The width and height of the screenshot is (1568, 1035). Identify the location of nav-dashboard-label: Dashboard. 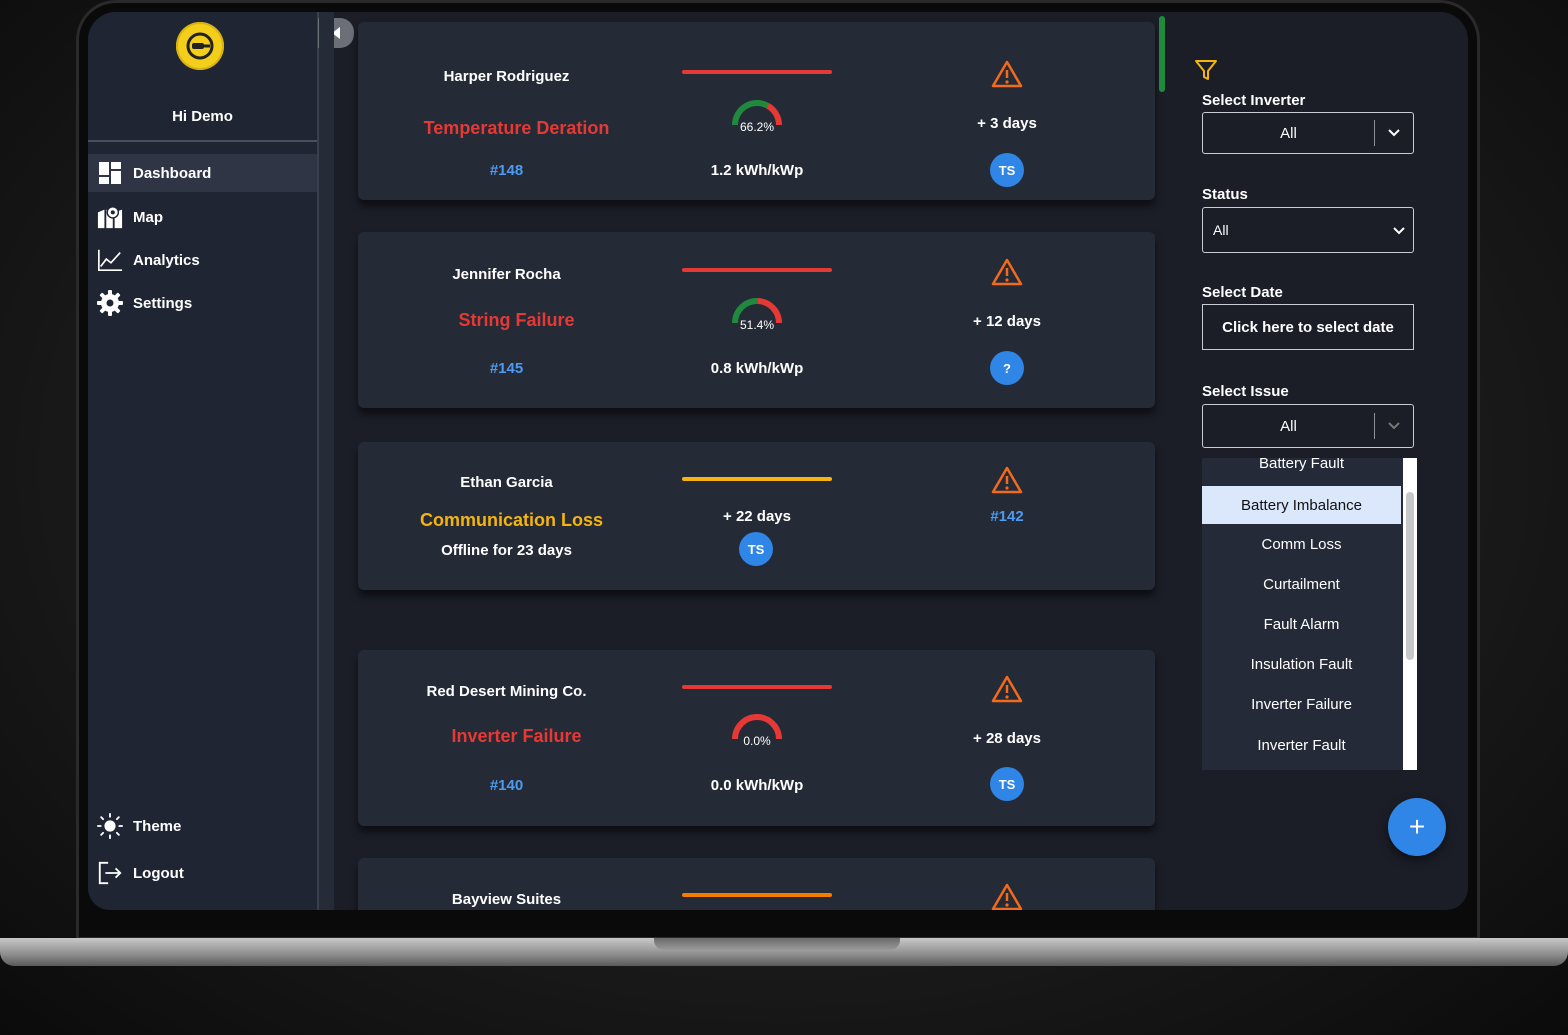
(172, 173).